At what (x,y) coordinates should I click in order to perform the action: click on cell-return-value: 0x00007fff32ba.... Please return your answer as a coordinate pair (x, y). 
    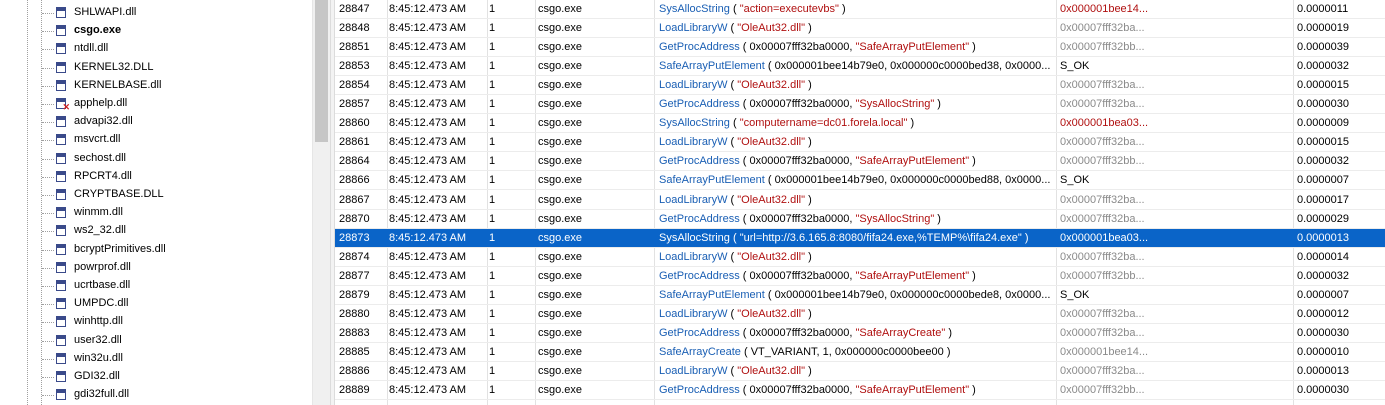
    Looking at the image, I should click on (1102, 313).